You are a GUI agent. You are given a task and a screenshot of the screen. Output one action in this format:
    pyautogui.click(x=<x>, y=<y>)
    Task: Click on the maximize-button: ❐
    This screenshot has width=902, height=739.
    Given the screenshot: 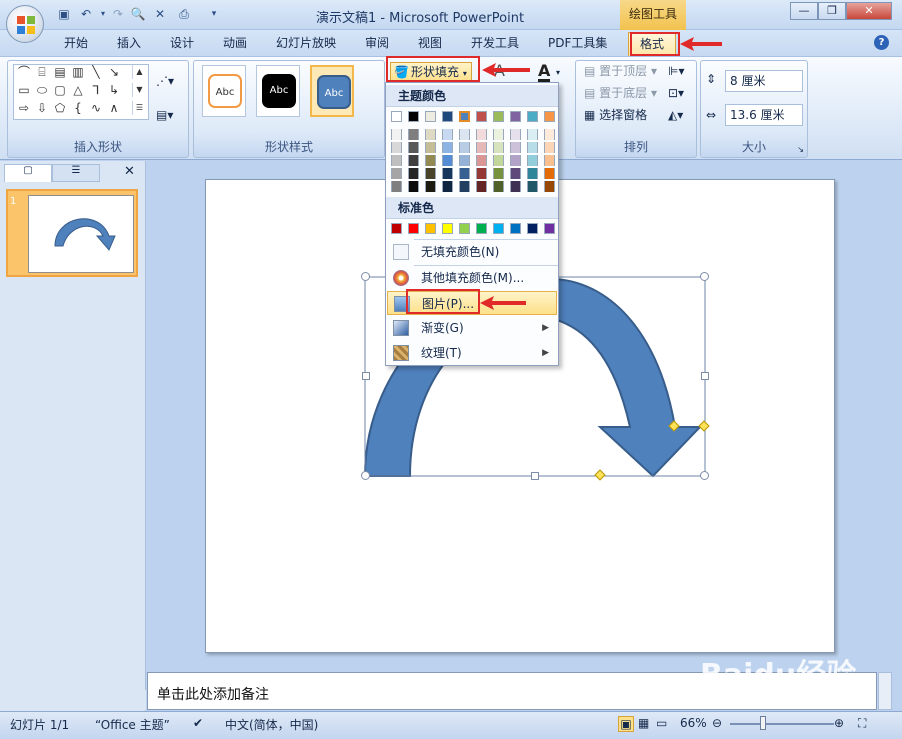 What is the action you would take?
    pyautogui.click(x=832, y=11)
    